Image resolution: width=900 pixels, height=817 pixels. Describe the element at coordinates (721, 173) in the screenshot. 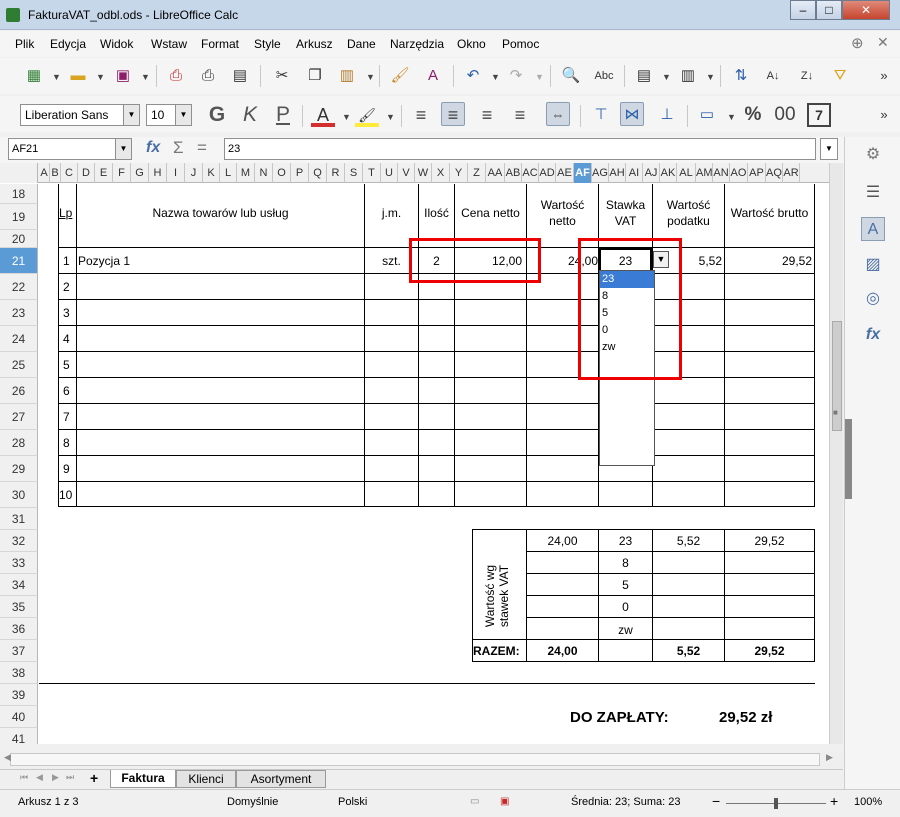

I see `column-header-an: AN` at that location.